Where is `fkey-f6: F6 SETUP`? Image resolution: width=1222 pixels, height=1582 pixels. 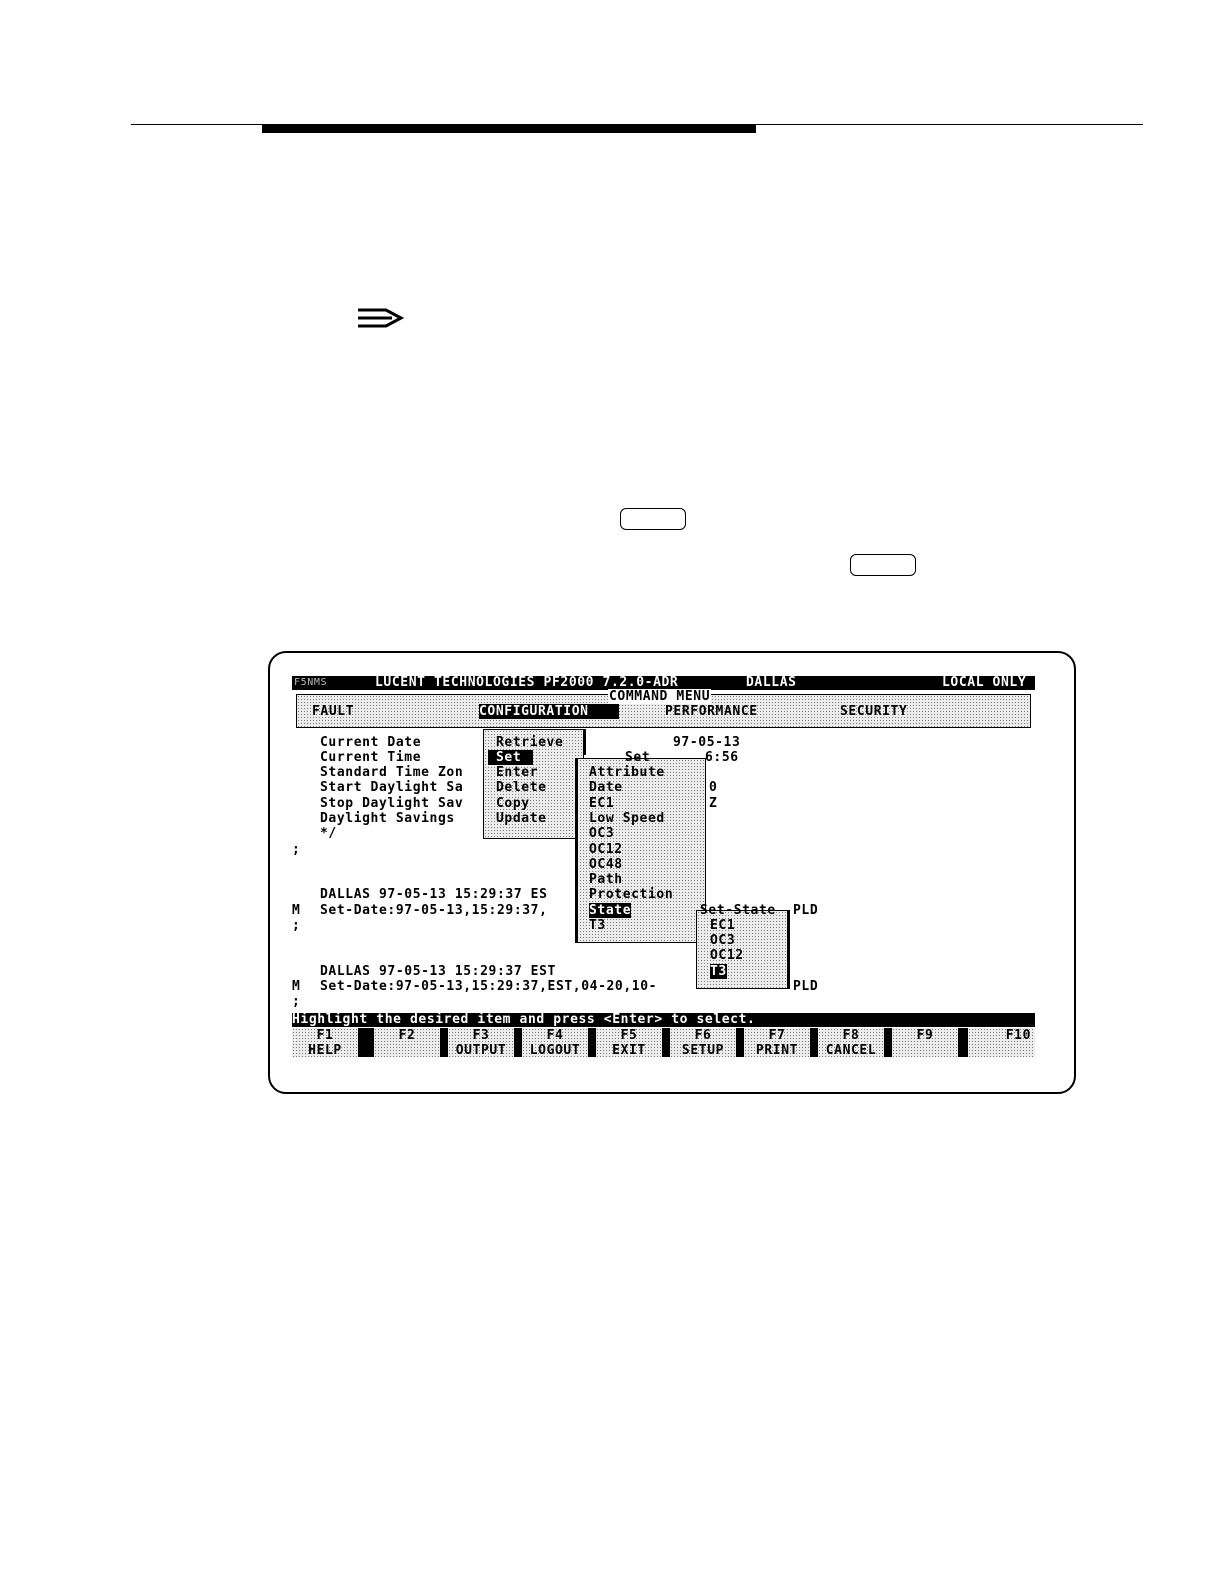 fkey-f6: F6 SETUP is located at coordinates (703, 1043).